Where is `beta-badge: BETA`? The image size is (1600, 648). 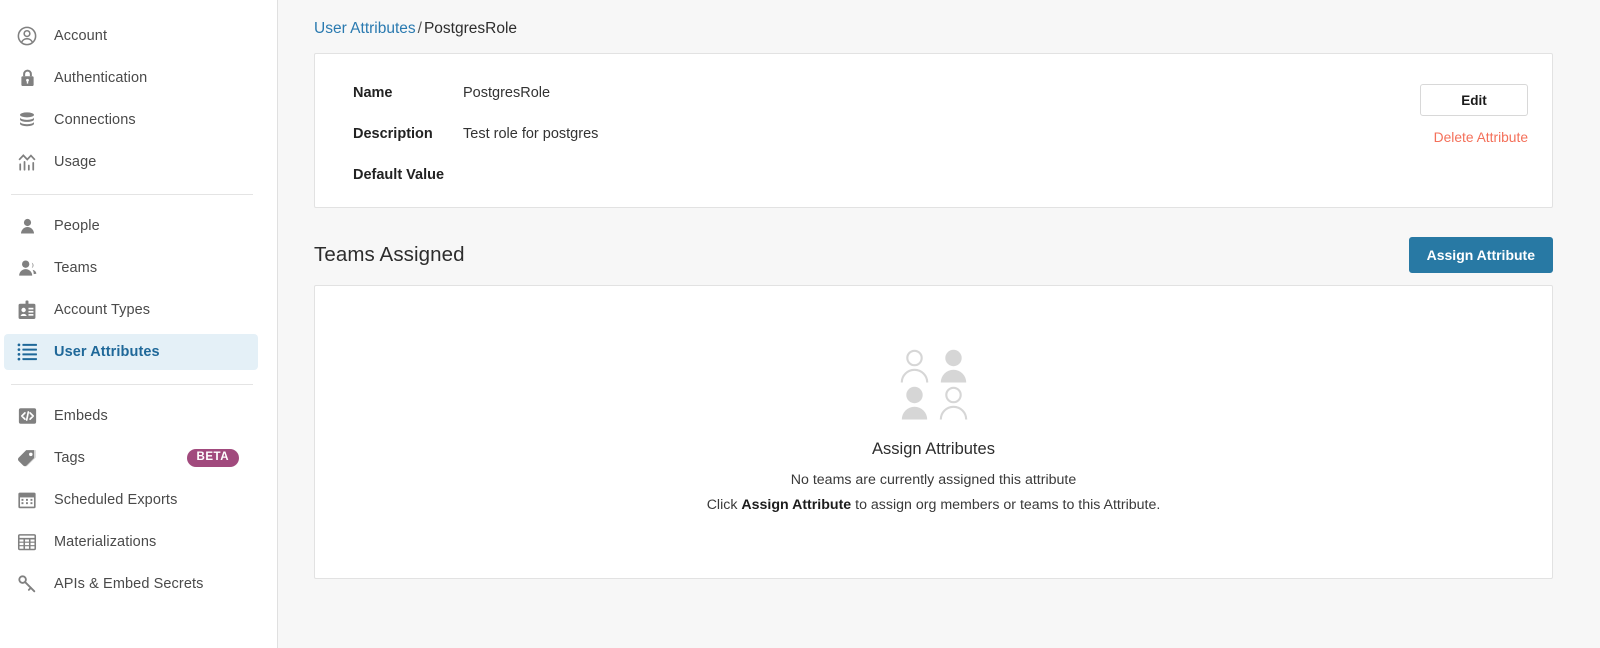
beta-badge: BETA is located at coordinates (212, 458).